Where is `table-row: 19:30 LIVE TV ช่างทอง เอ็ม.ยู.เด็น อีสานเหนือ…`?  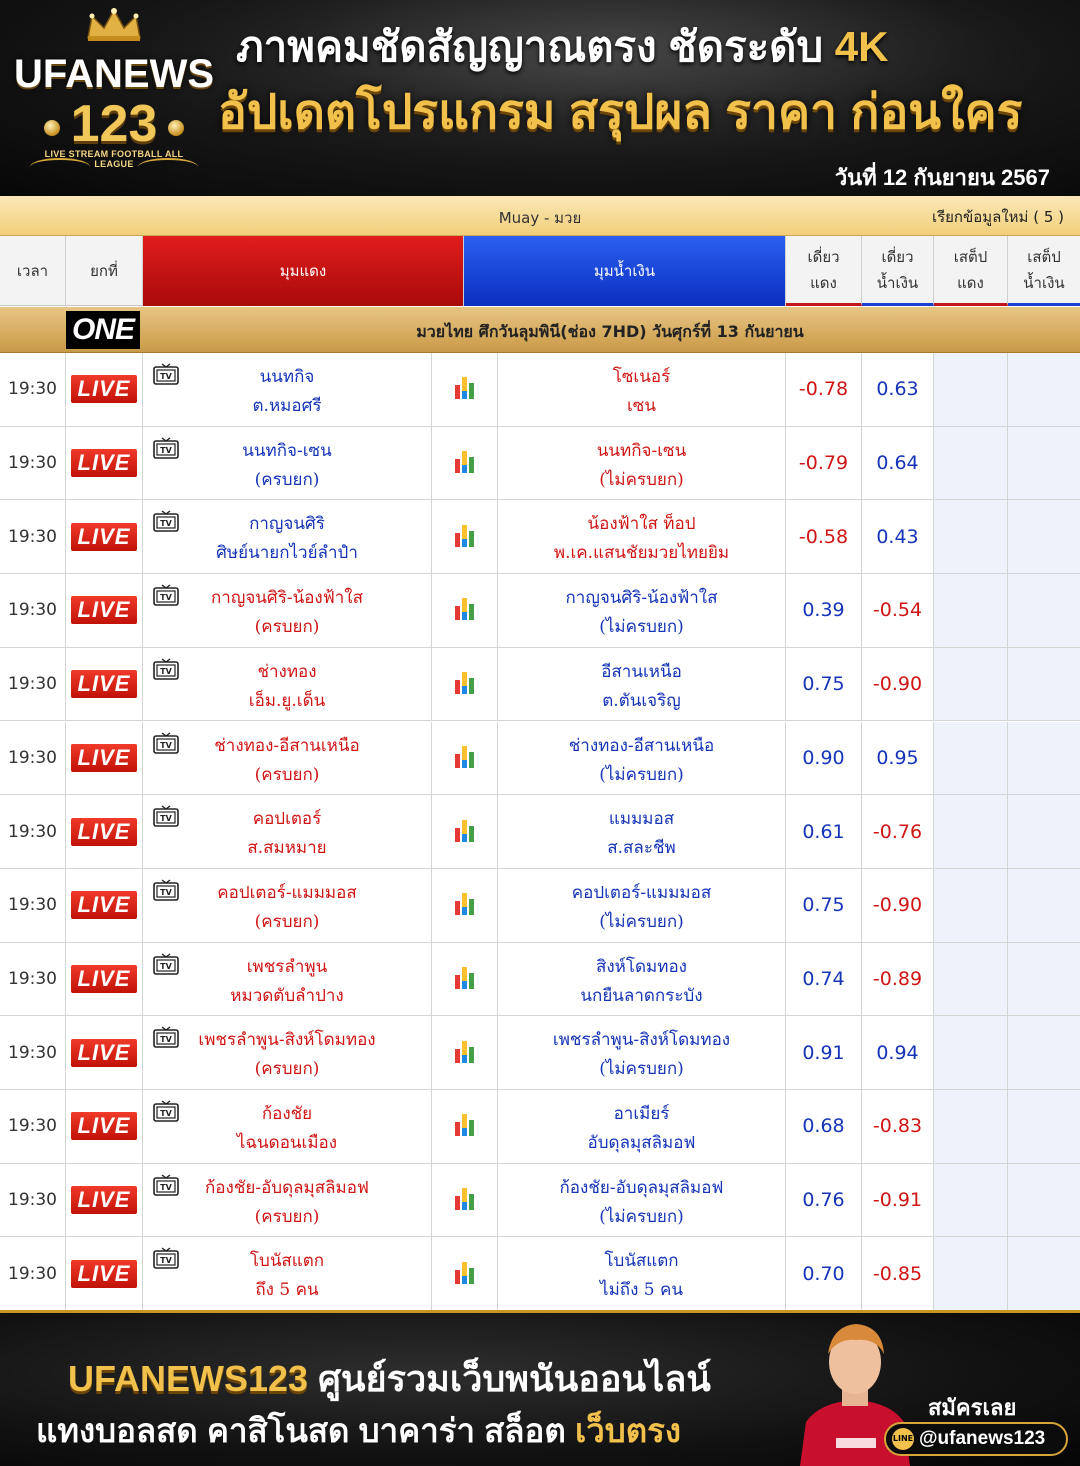
table-row: 19:30 LIVE TV ช่างทอง เอ็ม.ยู.เด็น อีสานเหนือ… is located at coordinates (540, 684).